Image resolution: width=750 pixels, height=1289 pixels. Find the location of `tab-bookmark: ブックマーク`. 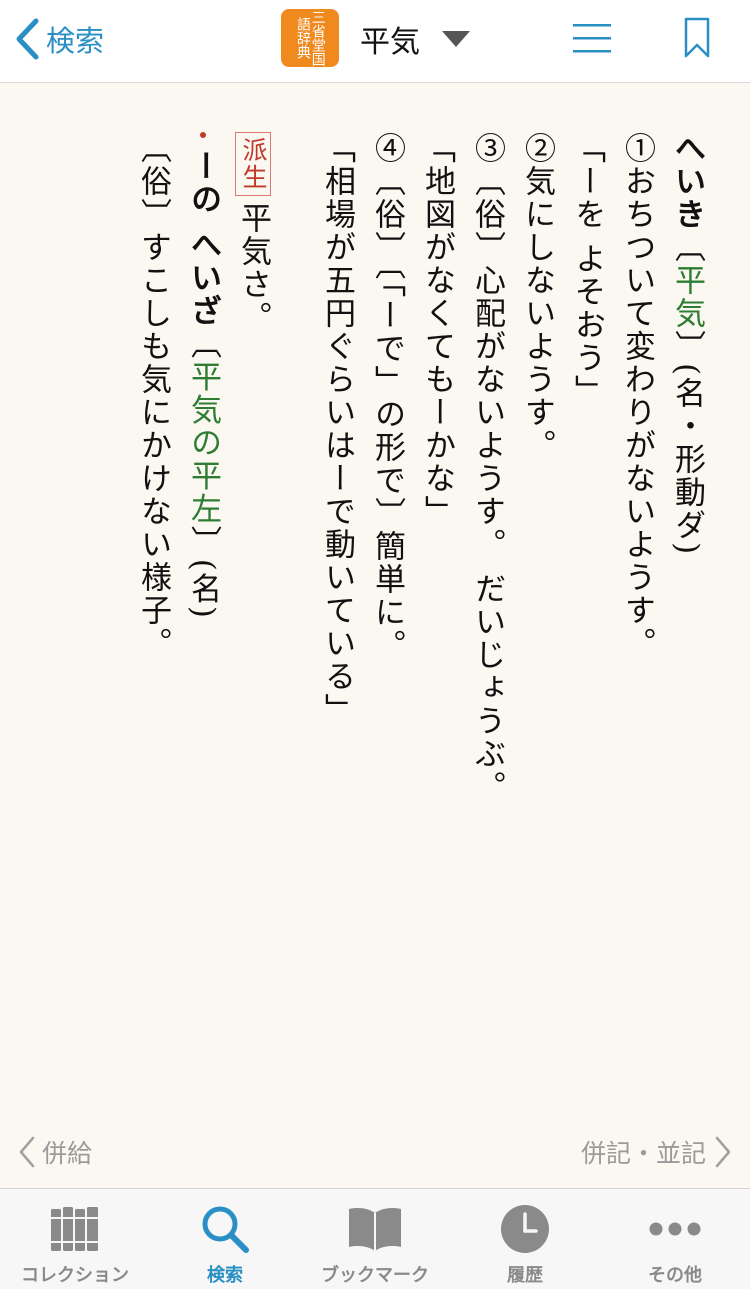

tab-bookmark: ブックマーク is located at coordinates (375, 1239).